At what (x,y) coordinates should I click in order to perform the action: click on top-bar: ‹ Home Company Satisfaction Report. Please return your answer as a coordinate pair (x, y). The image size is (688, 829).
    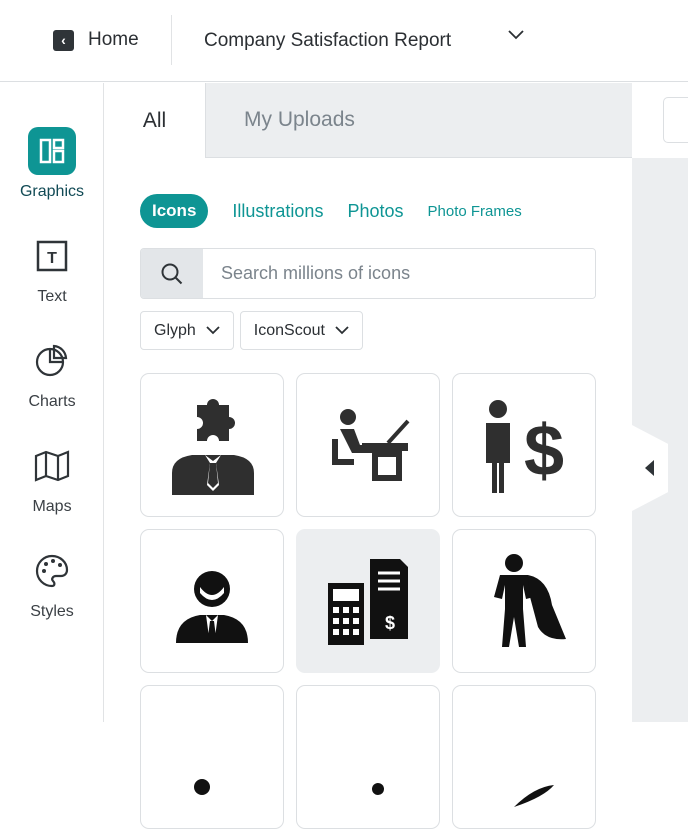
    Looking at the image, I should click on (344, 41).